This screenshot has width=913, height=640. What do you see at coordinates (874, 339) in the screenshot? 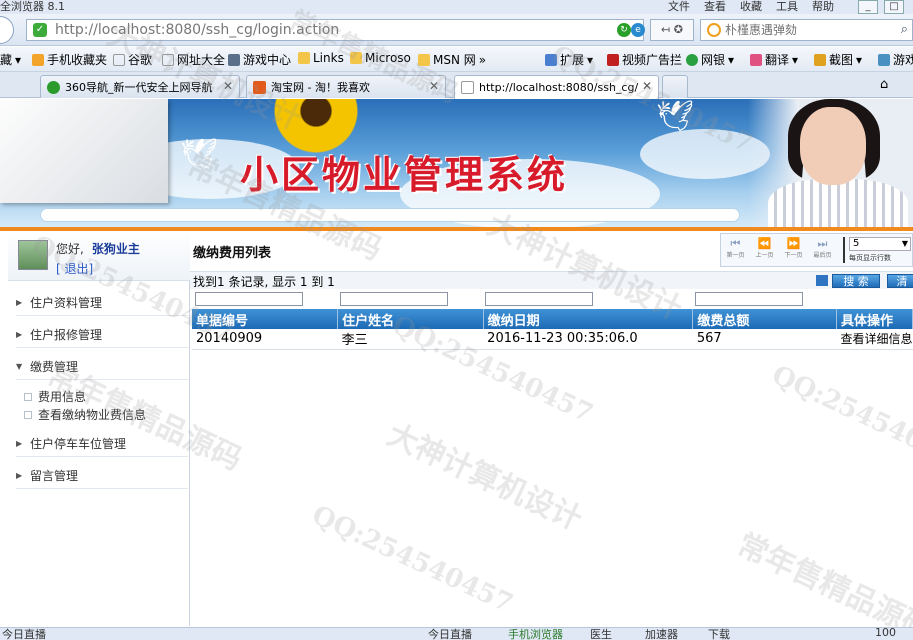
I see `view-details-link: 查看详细信息` at bounding box center [874, 339].